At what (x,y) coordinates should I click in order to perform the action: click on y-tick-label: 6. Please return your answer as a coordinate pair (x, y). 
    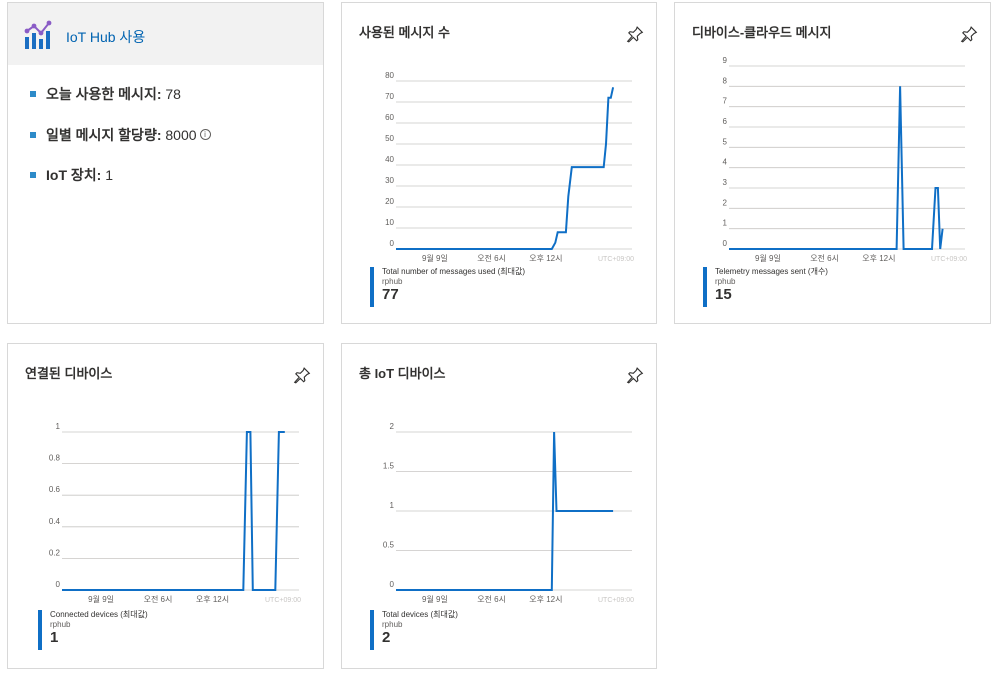
    Looking at the image, I should click on (725, 121).